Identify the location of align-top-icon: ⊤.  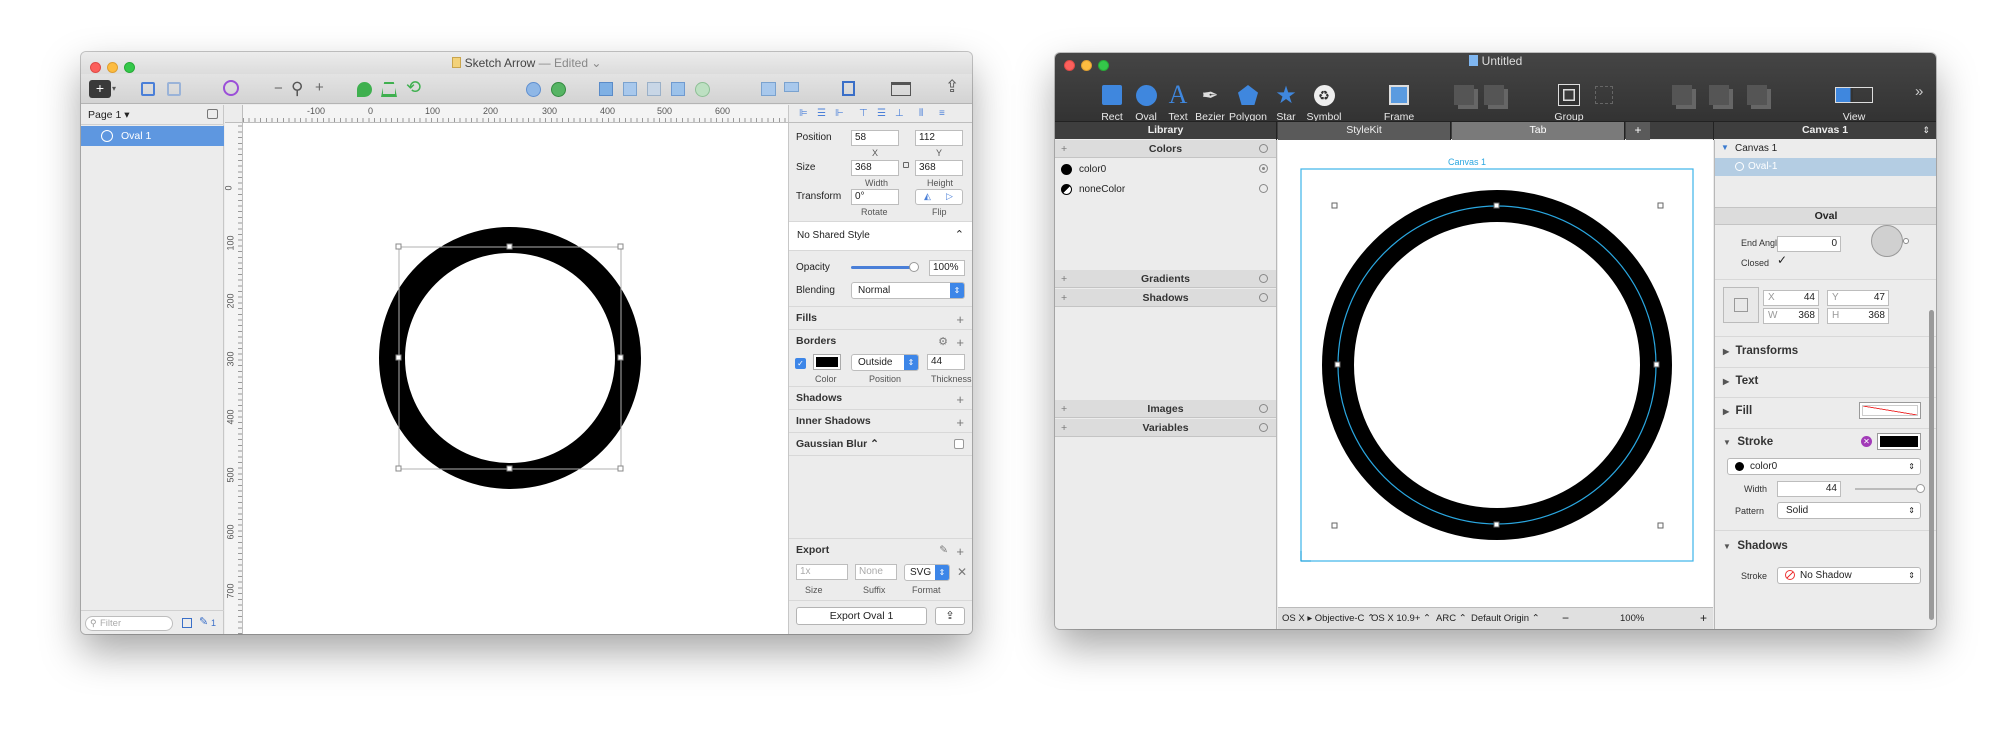
(863, 113).